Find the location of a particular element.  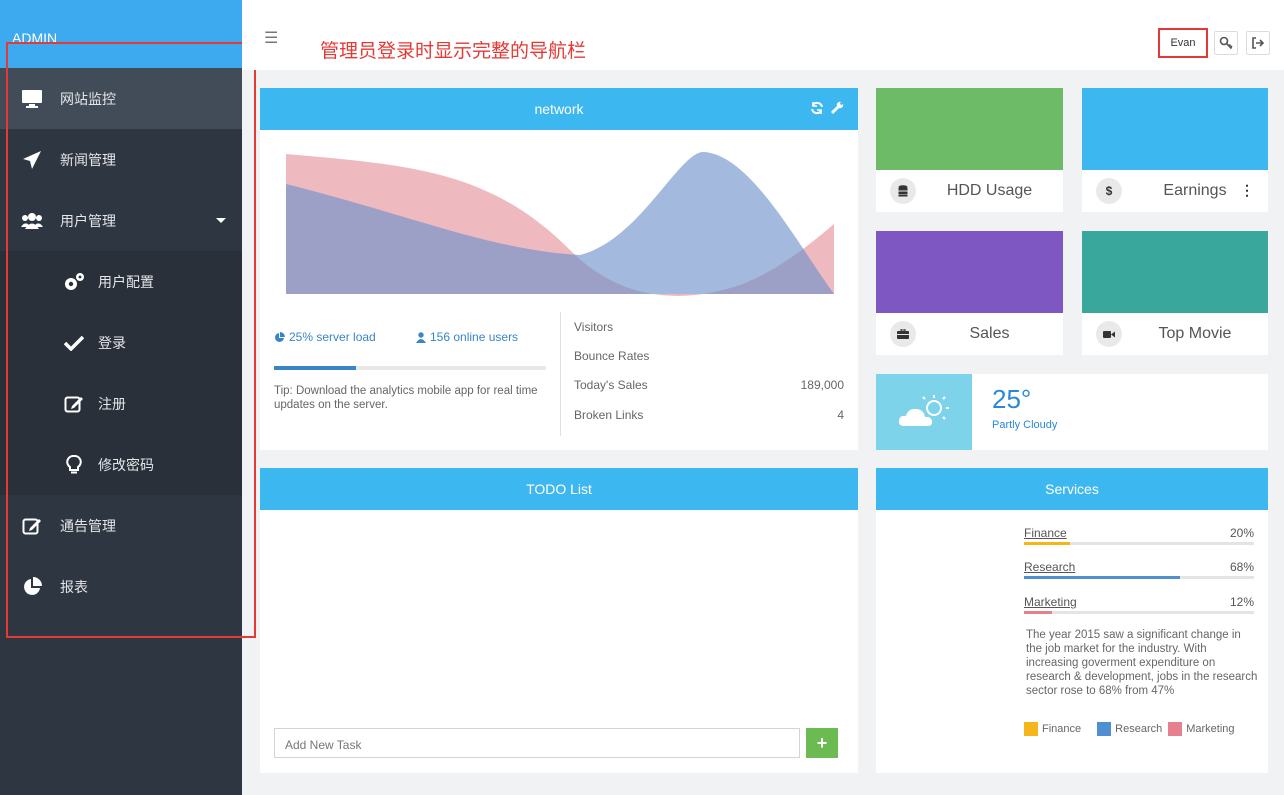

lightbulb-icon is located at coordinates (74, 465).